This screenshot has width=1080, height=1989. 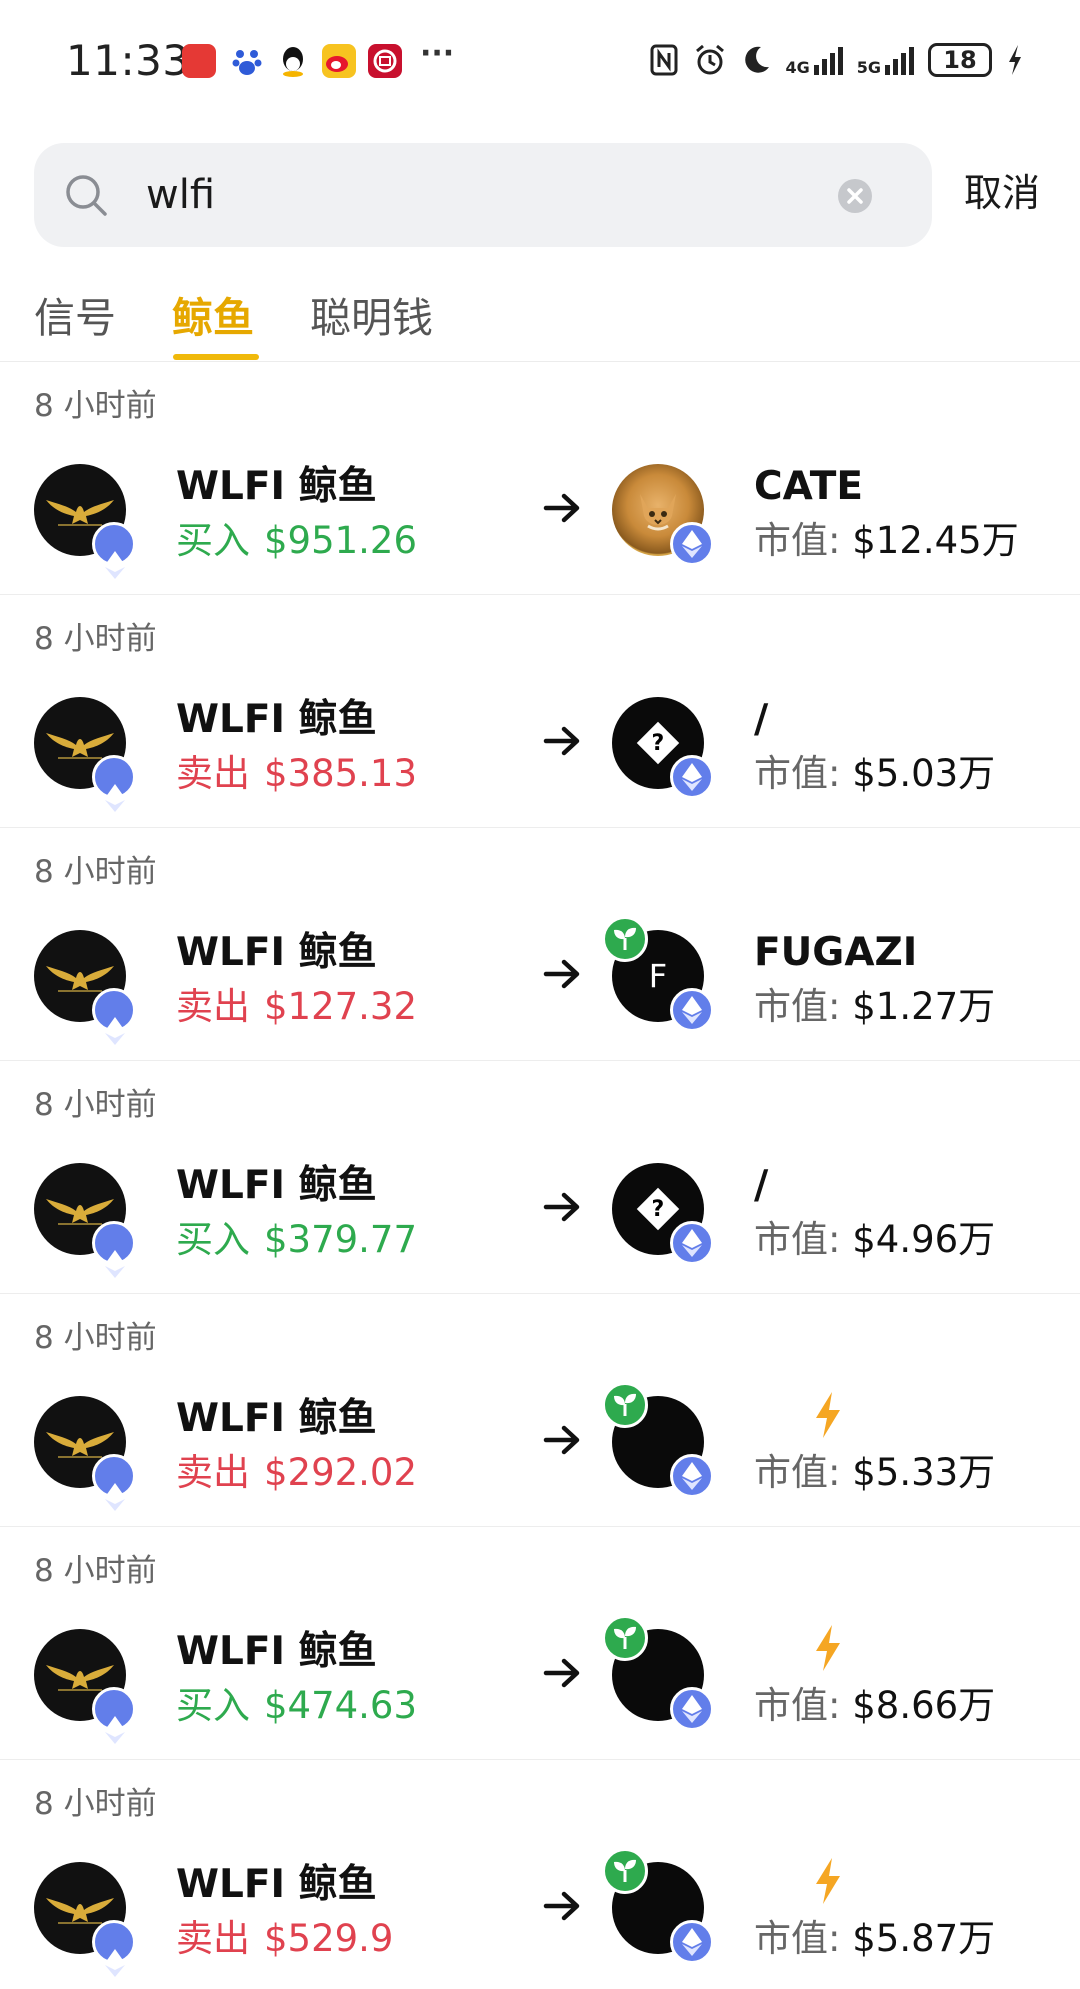 What do you see at coordinates (540, 1874) in the screenshot?
I see `activity-row: 8 小时前 WLFI 鲸鱼 卖出 $529.9 市值: $5.87万` at bounding box center [540, 1874].